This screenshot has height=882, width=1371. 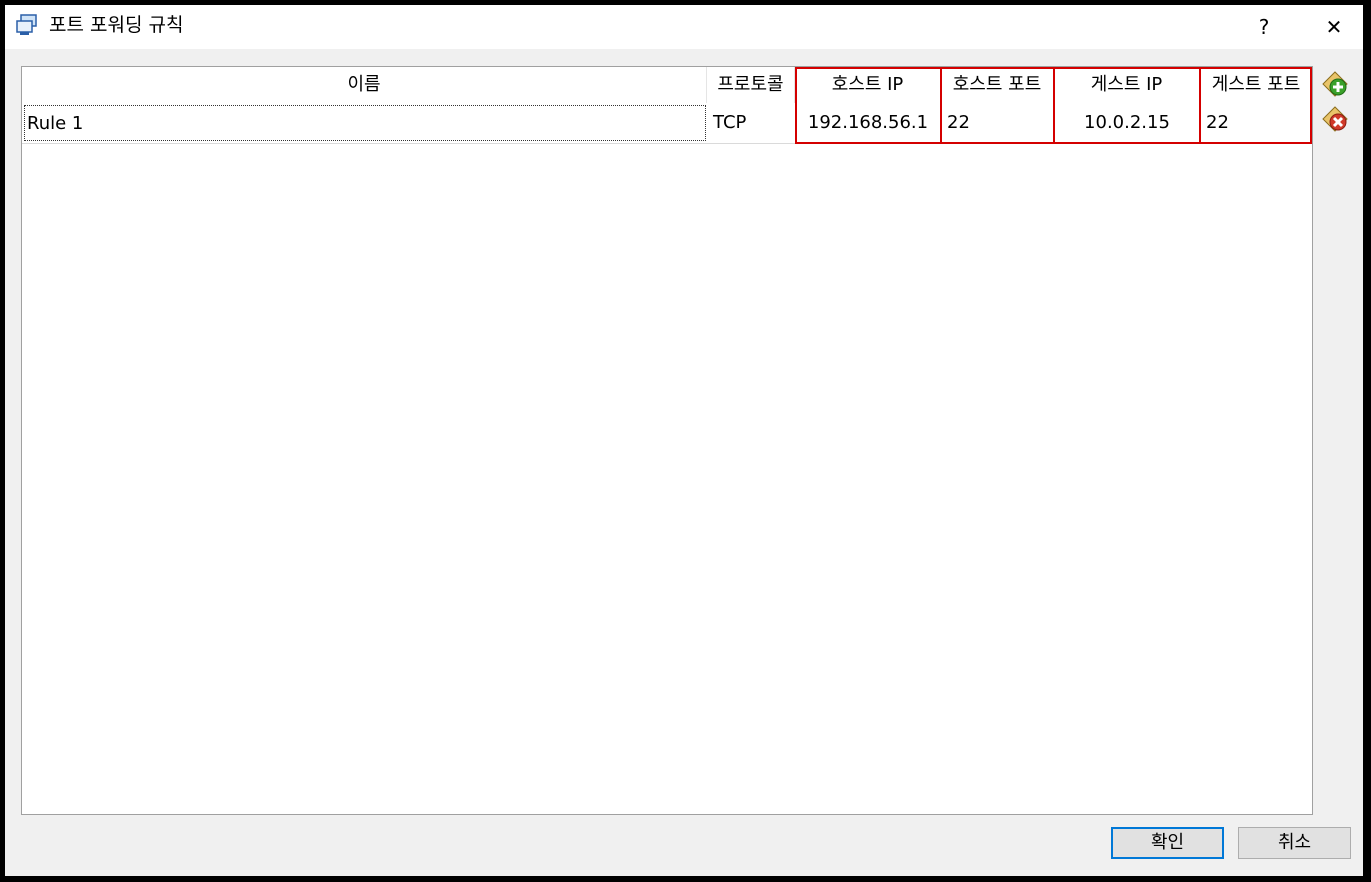 What do you see at coordinates (365, 123) in the screenshot?
I see `rule-name-cell: Rule 1` at bounding box center [365, 123].